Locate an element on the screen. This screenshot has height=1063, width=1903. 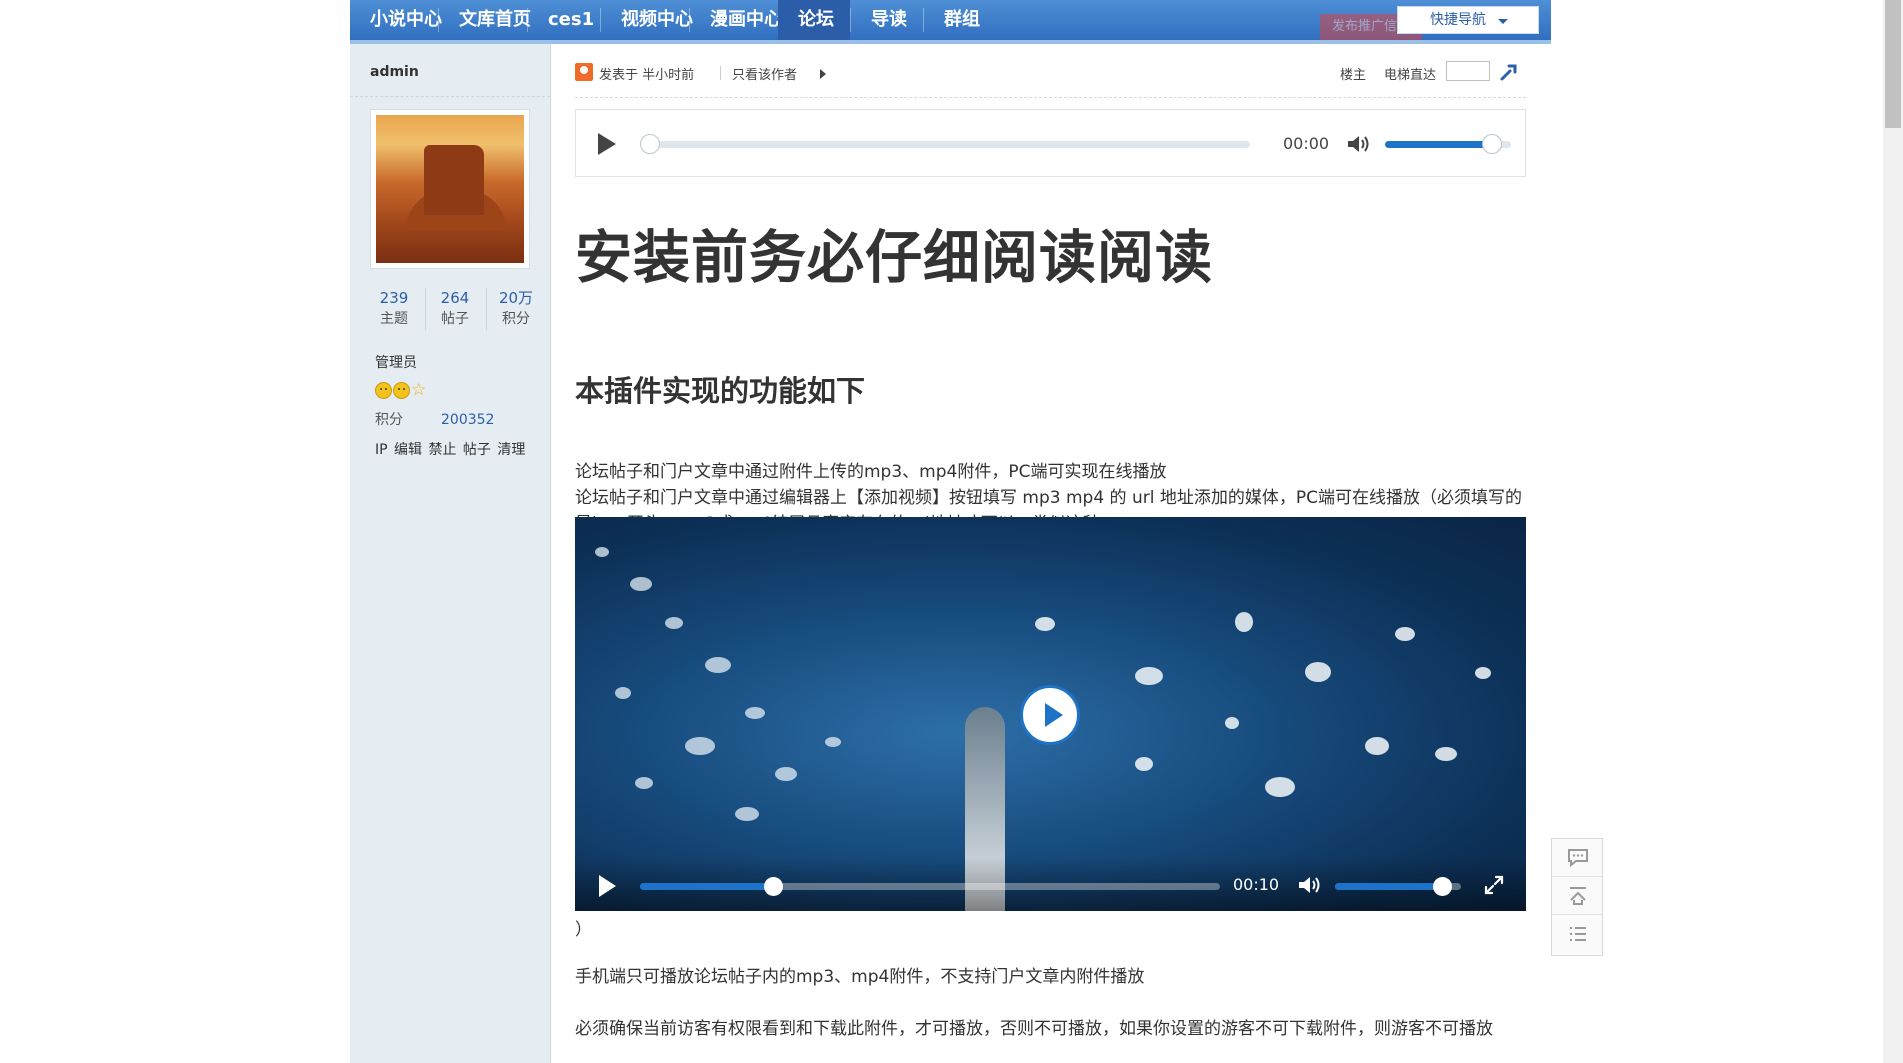
post-time: 发表于 半小时前 is located at coordinates (647, 75).